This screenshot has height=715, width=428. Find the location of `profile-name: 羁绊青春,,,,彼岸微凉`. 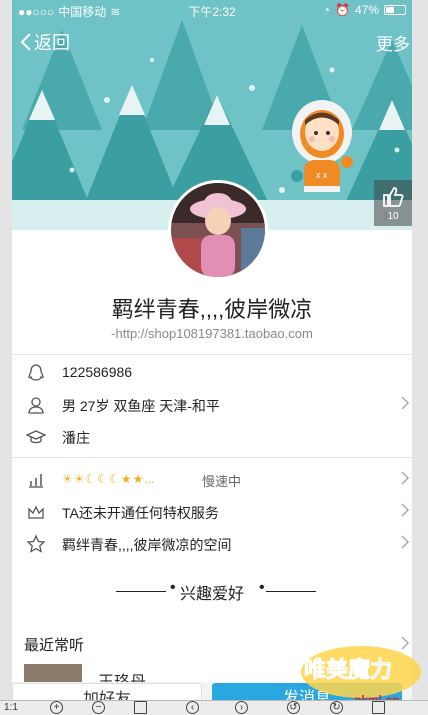

profile-name: 羁绊青春,,,,彼岸微凉 is located at coordinates (212, 309).